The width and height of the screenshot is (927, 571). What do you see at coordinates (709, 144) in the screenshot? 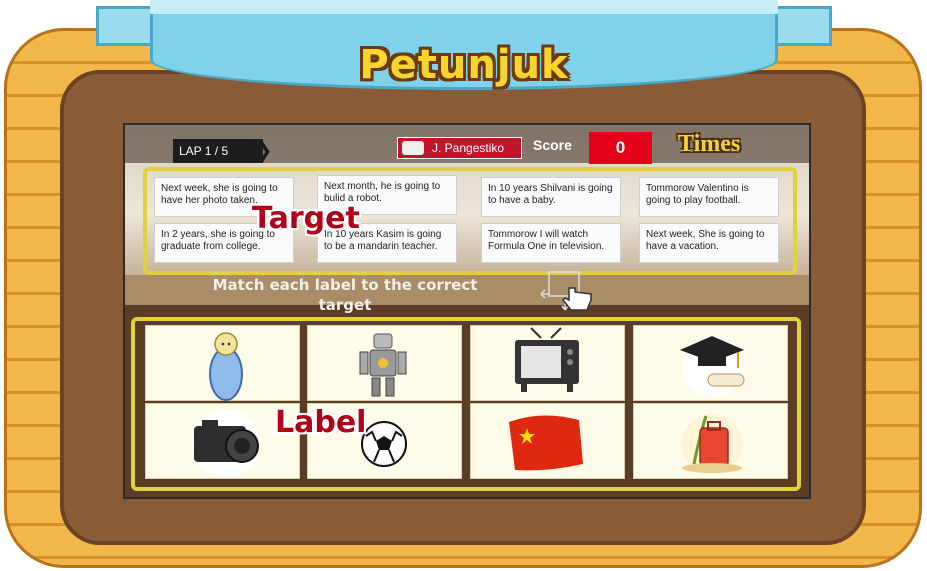
I see `times-label: Times` at bounding box center [709, 144].